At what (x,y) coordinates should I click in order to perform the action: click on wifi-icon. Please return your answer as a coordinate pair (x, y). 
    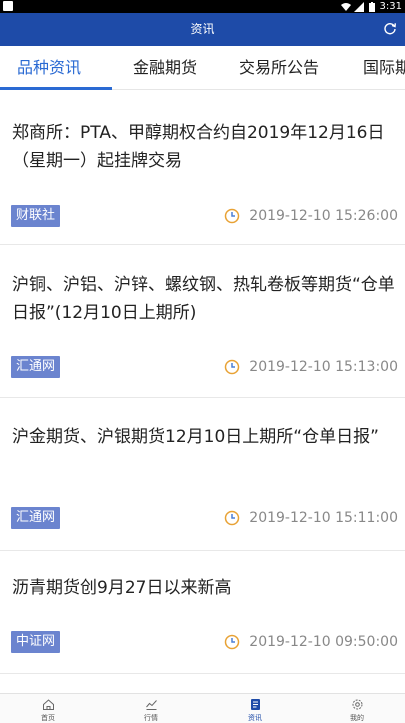
    Looking at the image, I should click on (345, 6).